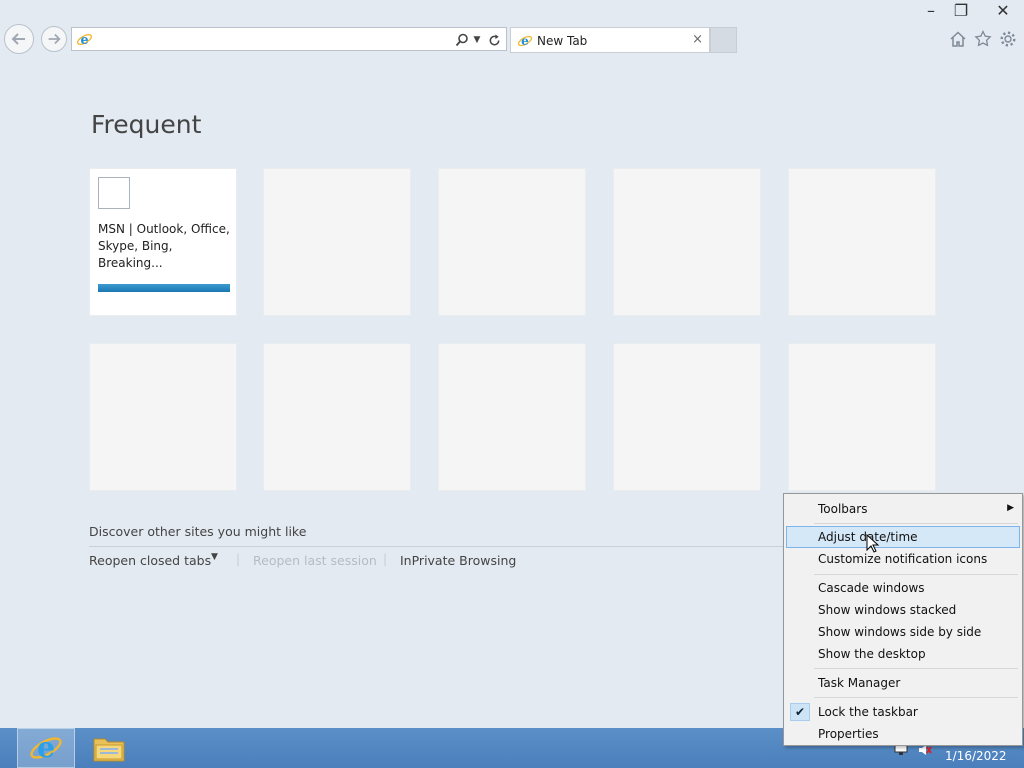 Image resolution: width=1024 pixels, height=768 pixels. I want to click on forward-button, so click(54, 39).